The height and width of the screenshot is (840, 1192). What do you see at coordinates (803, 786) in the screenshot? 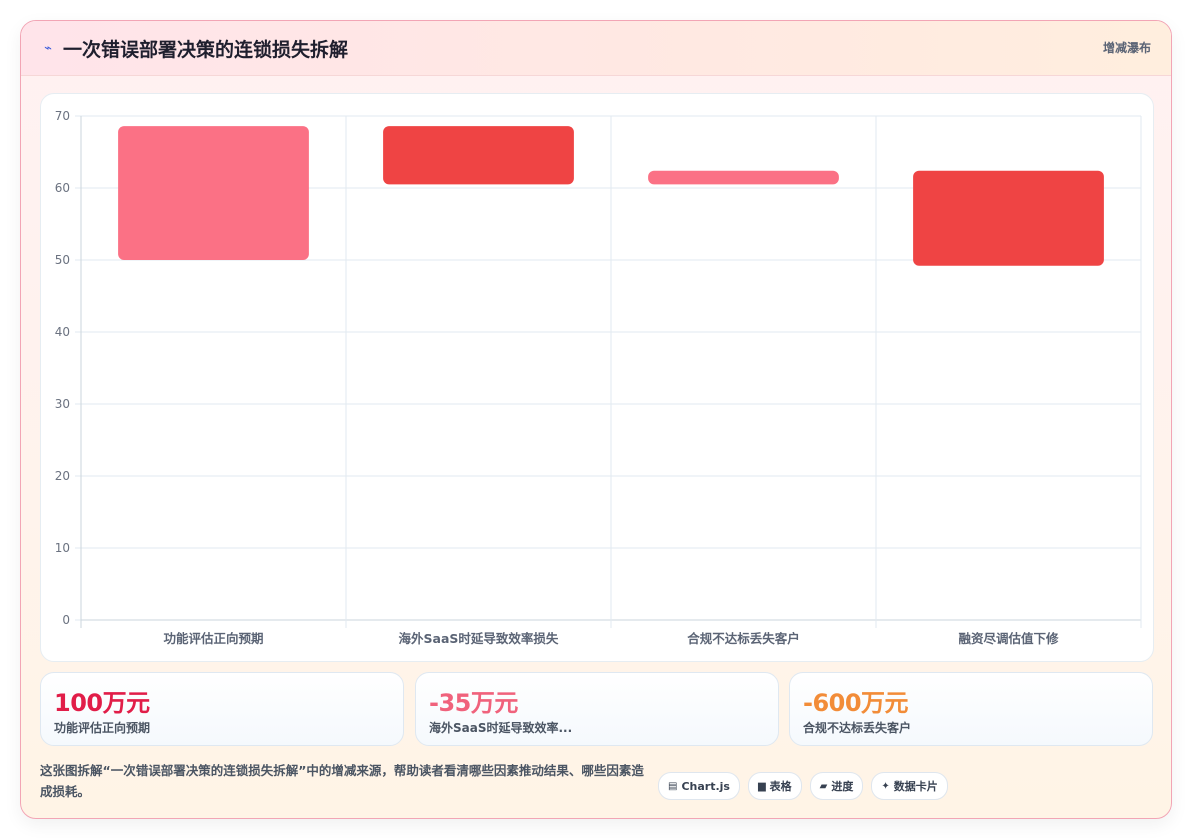
I see `view-chips: ▤ Chart.js ▆ 表格 ▰ 进度 ✦ 数据卡片` at bounding box center [803, 786].